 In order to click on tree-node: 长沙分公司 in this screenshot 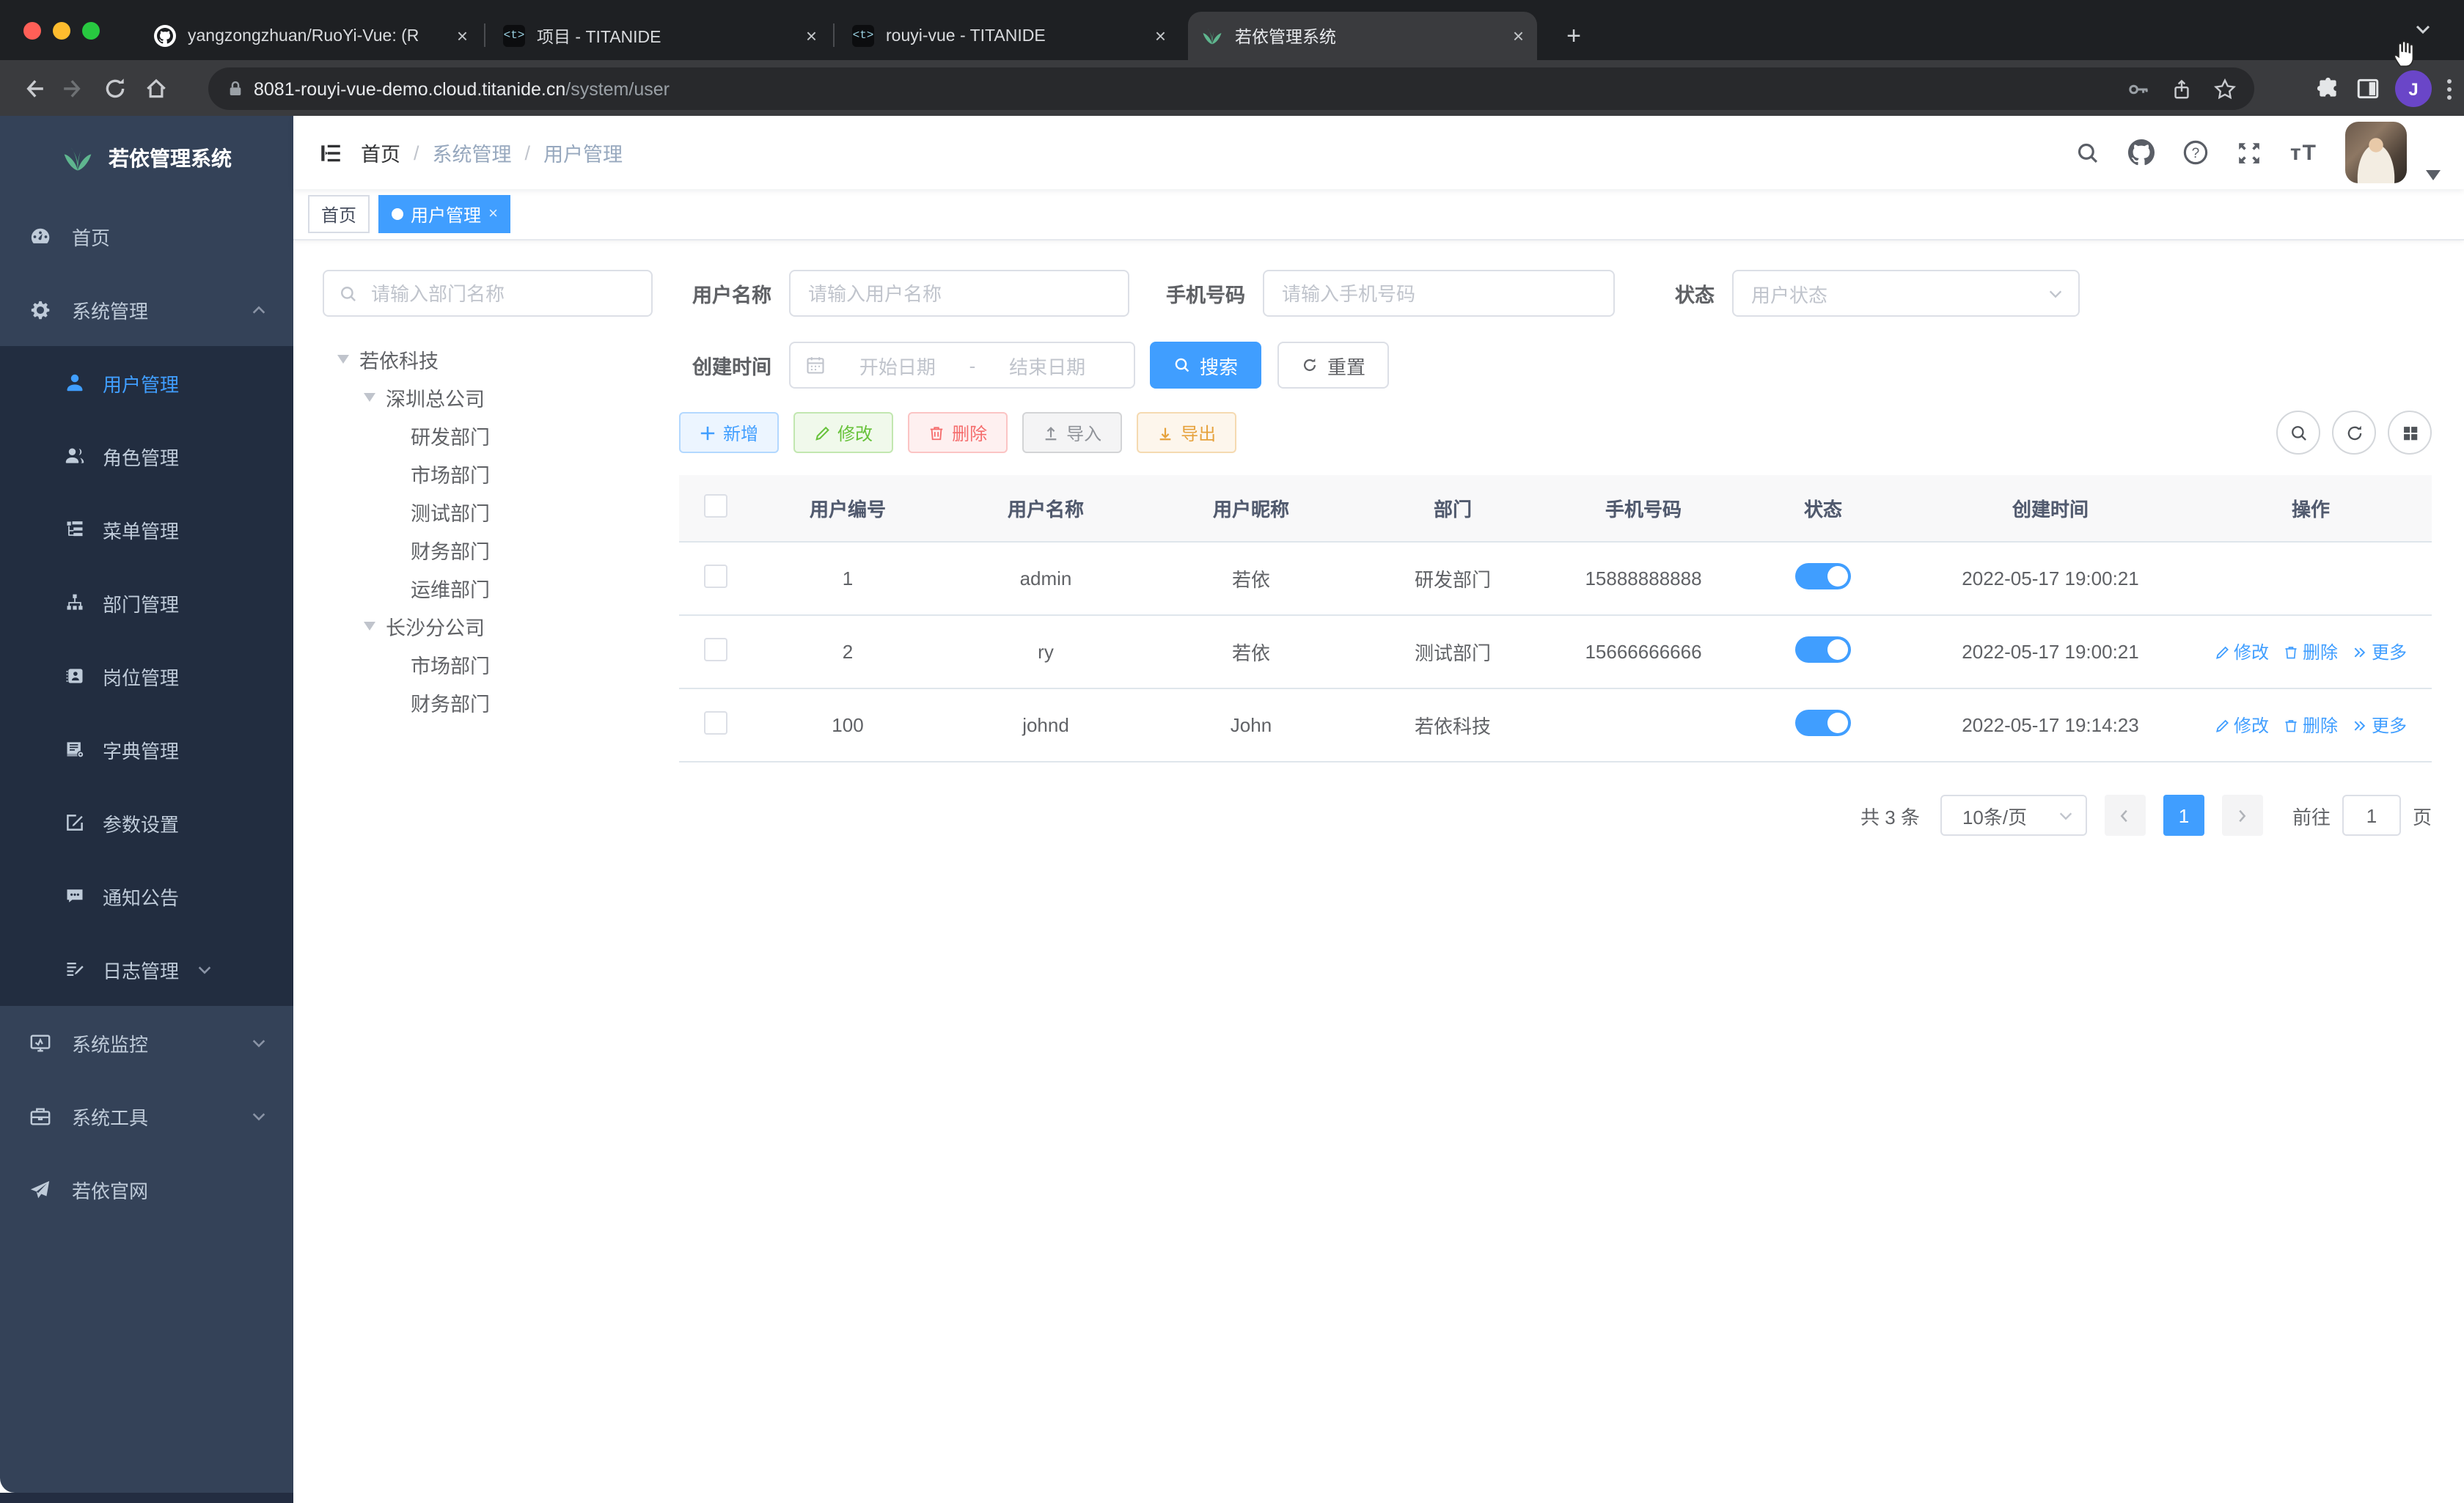, I will do `click(488, 626)`.